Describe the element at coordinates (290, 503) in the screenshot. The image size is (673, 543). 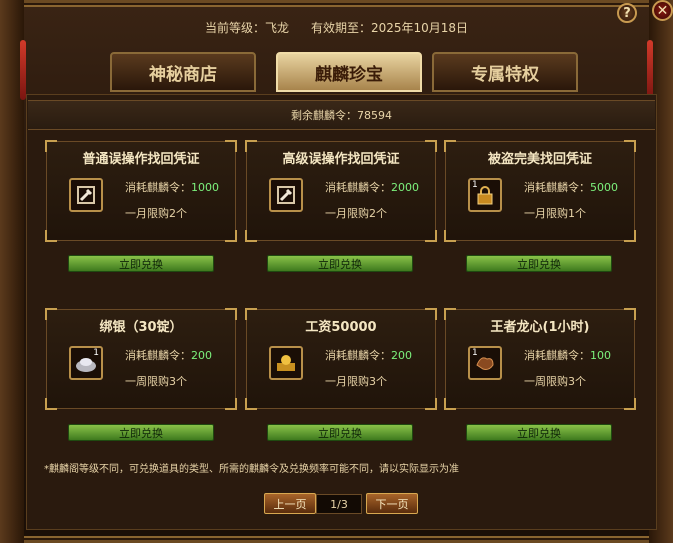
I see `prev-page-button: 上一页` at that location.